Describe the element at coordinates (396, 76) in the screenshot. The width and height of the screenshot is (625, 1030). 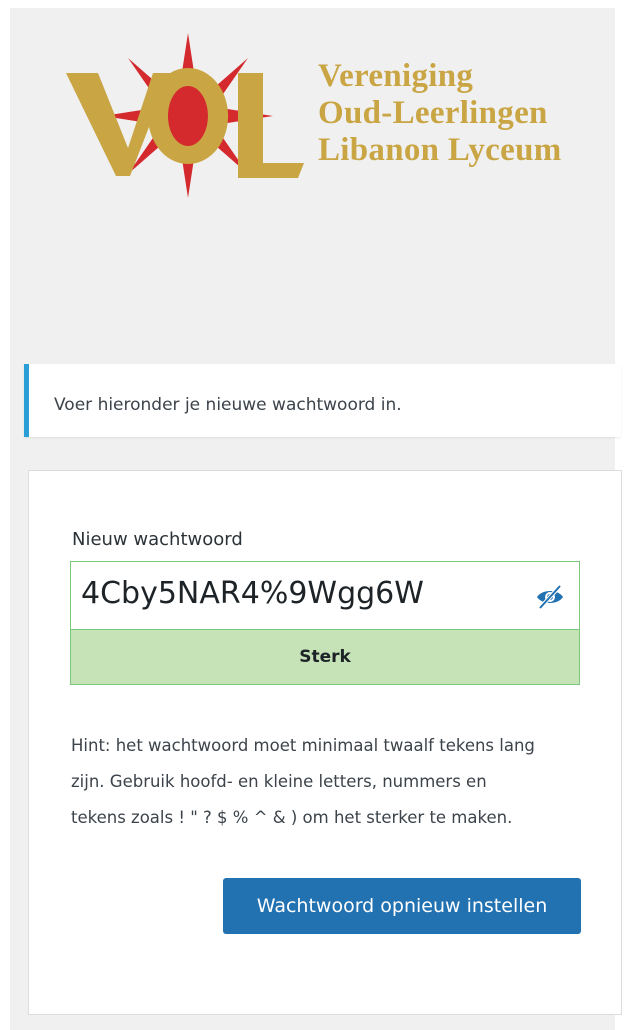
I see `logo-line-1: Vereniging` at that location.